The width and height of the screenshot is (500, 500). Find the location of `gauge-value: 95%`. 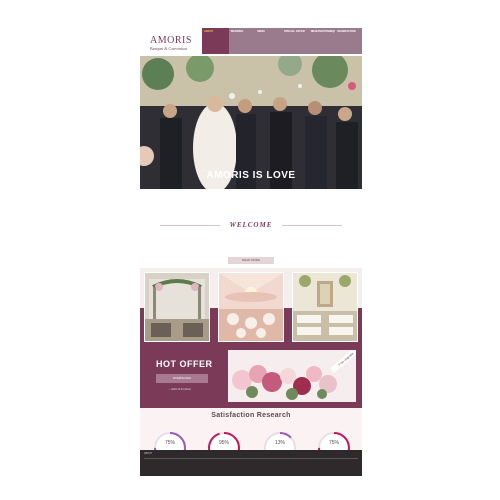

gauge-value: 95% is located at coordinates (223, 443).